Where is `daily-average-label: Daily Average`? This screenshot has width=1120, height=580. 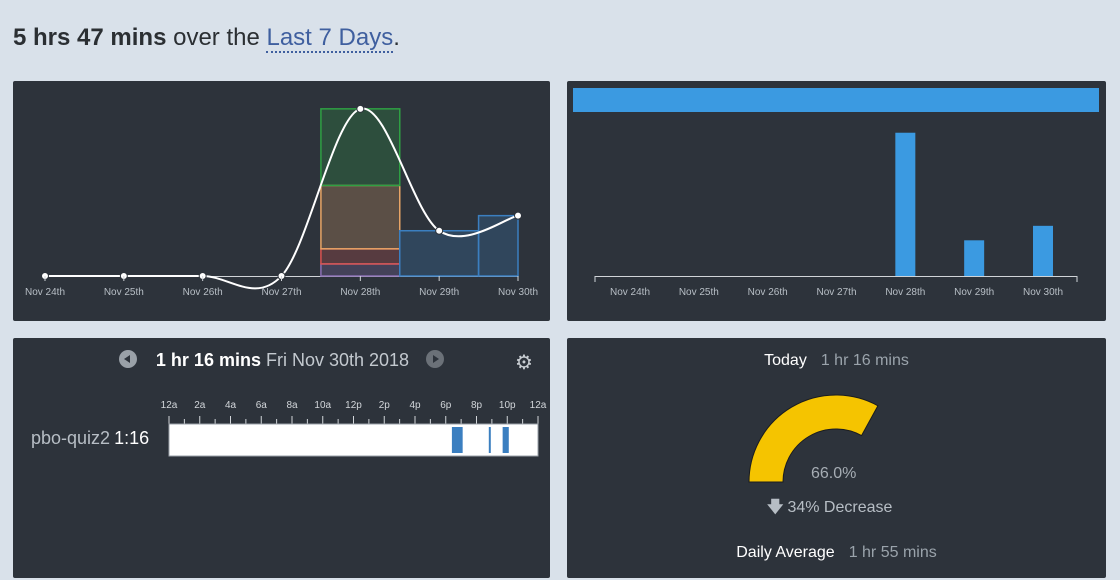
daily-average-label: Daily Average is located at coordinates (785, 552).